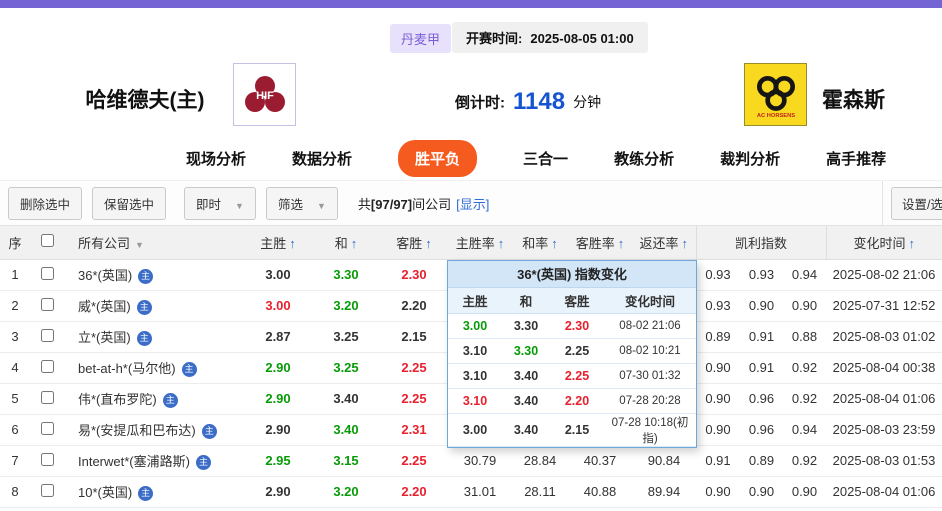 The height and width of the screenshot is (511, 942). Describe the element at coordinates (718, 337) in the screenshot. I see `kelly-home: 0.89` at that location.